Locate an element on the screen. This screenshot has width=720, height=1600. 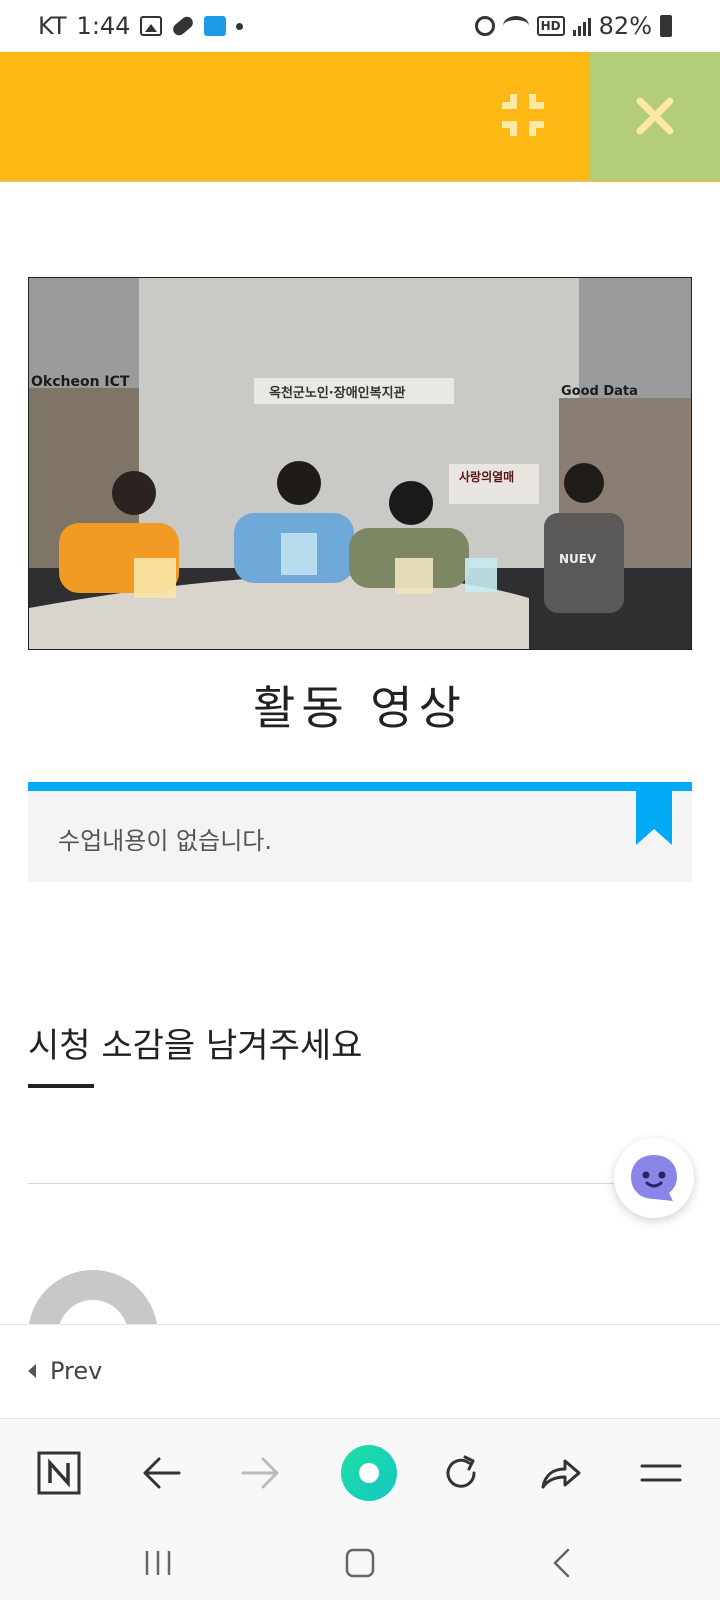
battery-percent: 82% is located at coordinates (625, 26).